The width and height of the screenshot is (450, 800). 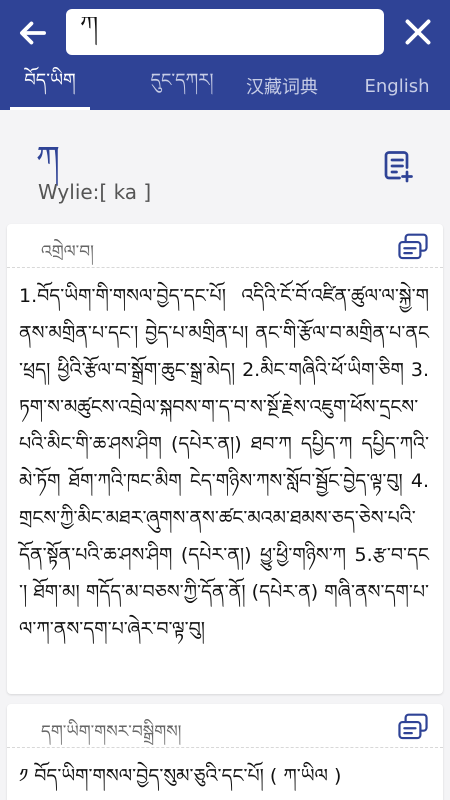 I want to click on tab-bar: བོད་ཡིག དུང་དཀར། 汉藏词典 English, so click(x=225, y=86).